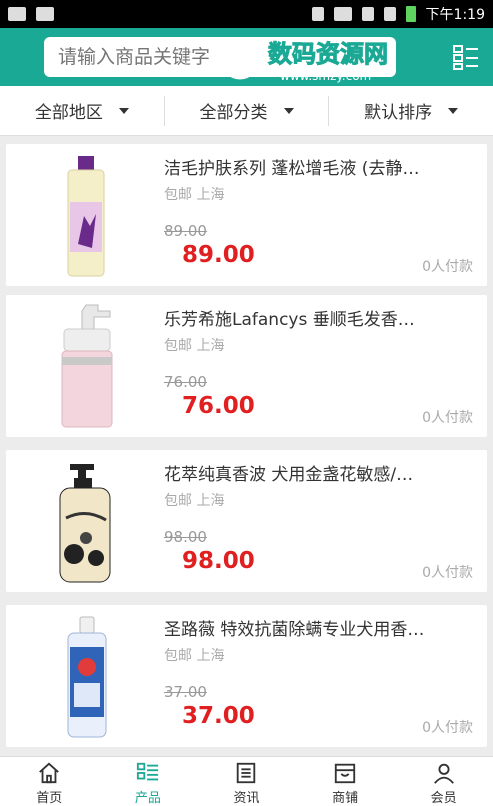 This screenshot has width=493, height=806. Describe the element at coordinates (17, 14) in the screenshot. I see `camera-icon` at that location.